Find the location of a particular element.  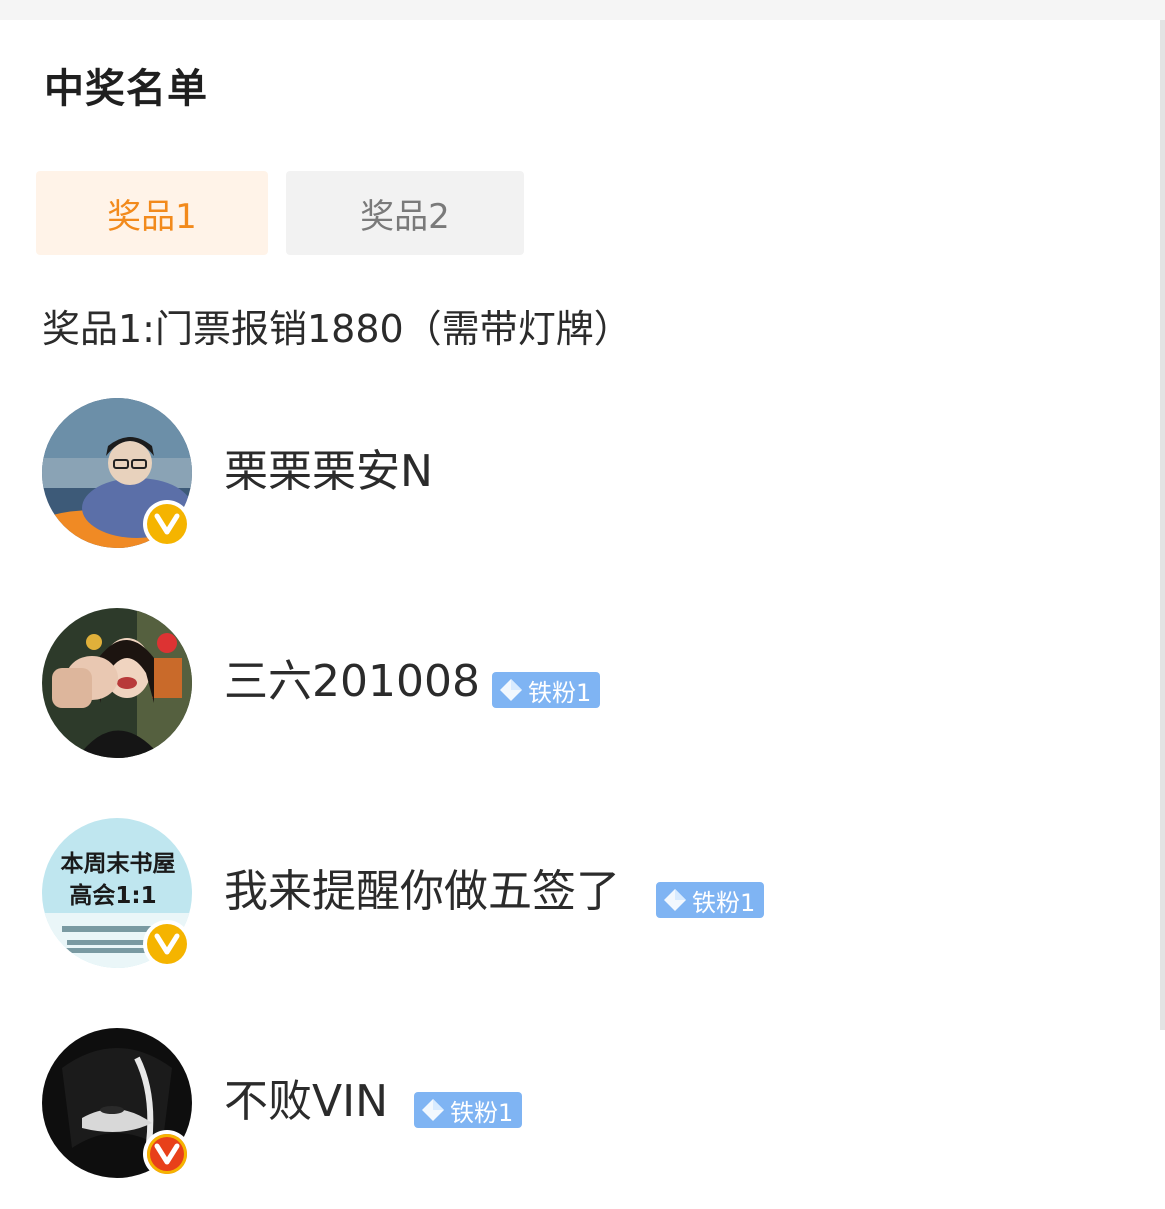

winner-name: 栗栗栗安N is located at coordinates (328, 472).